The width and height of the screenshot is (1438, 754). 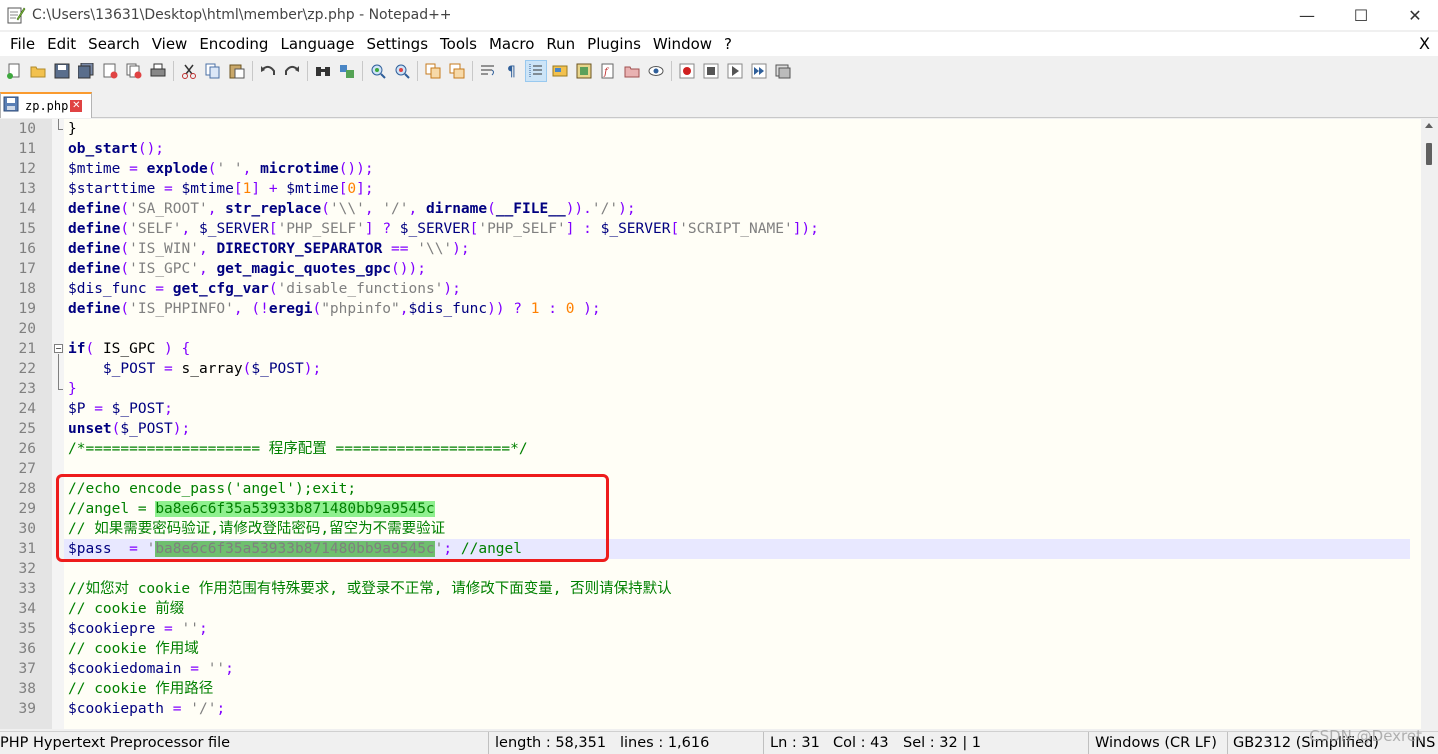 I want to click on saved-file-icon, so click(x=11, y=106).